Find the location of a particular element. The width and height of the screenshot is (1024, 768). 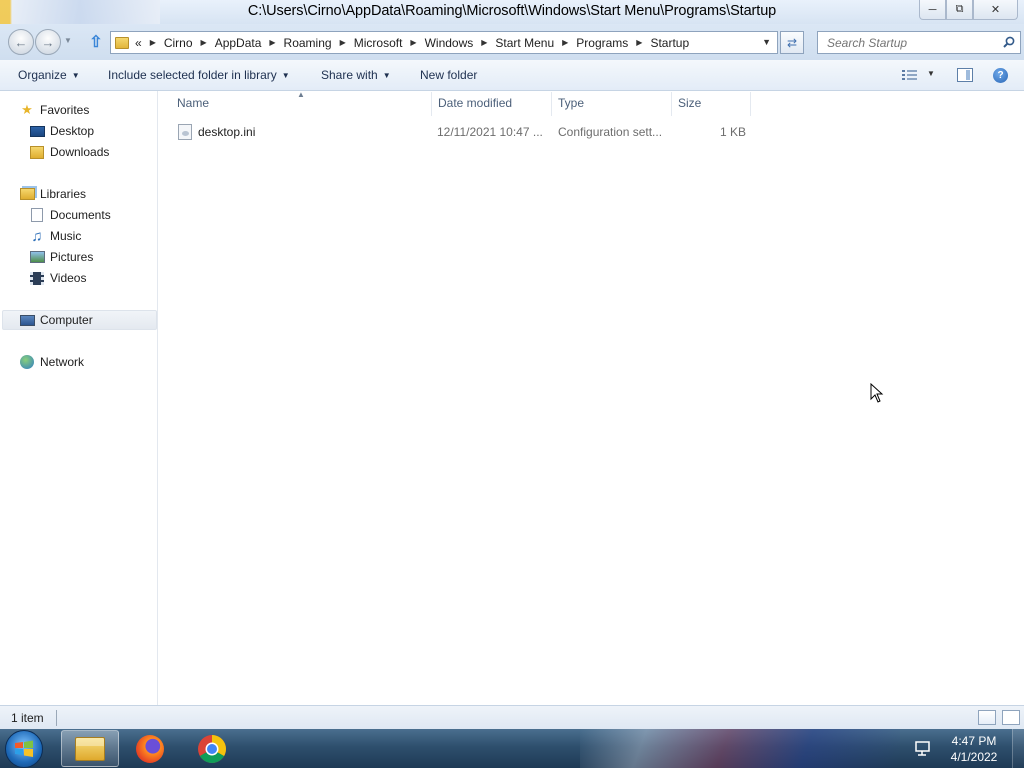

mouse-cursor-icon is located at coordinates (877, 393).